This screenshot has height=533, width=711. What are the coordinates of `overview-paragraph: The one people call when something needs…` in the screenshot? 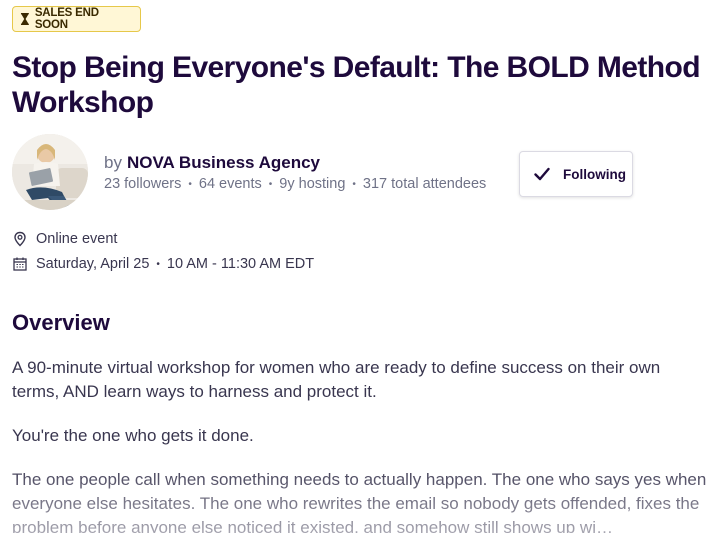 It's located at (361, 500).